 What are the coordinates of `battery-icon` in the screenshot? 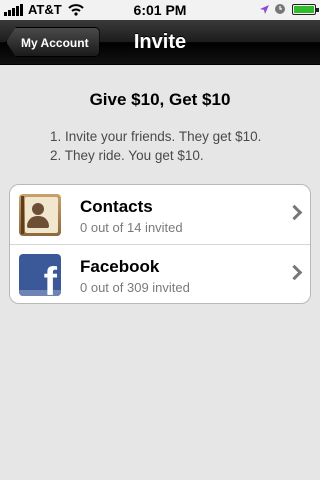 It's located at (305, 9).